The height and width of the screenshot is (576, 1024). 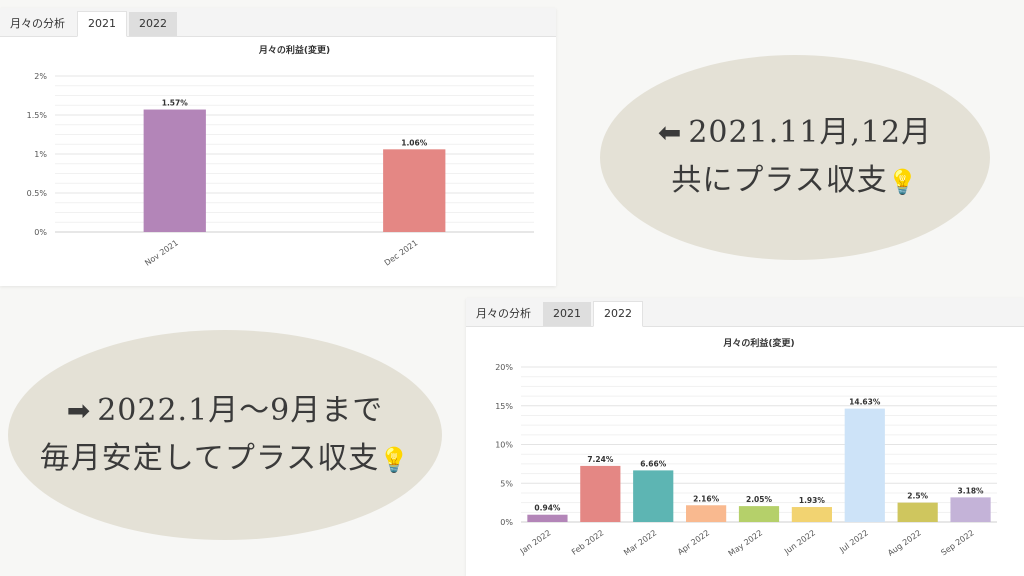 I want to click on callout-line-1: ⬅ 2021.11月,12月, so click(x=795, y=133).